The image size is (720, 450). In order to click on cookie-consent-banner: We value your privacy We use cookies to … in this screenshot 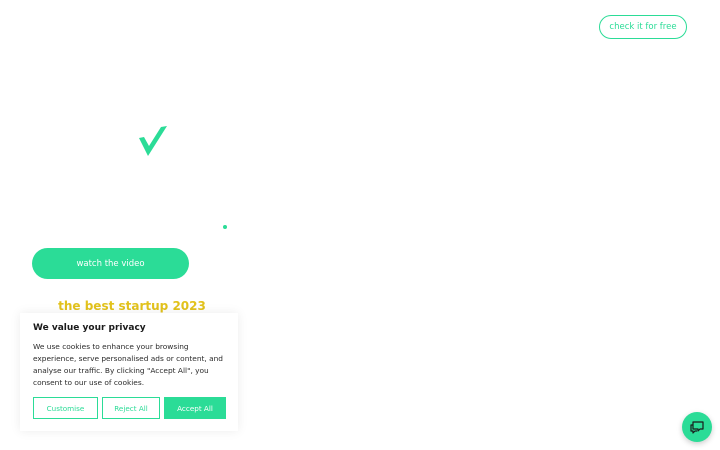, I will do `click(129, 372)`.